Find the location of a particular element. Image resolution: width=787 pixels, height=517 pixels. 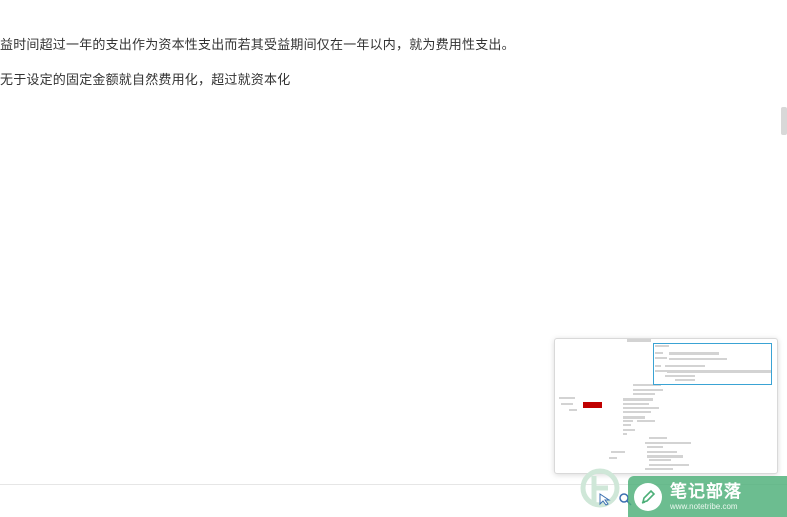

watermark-title: 笔记部落 is located at coordinates (706, 491).